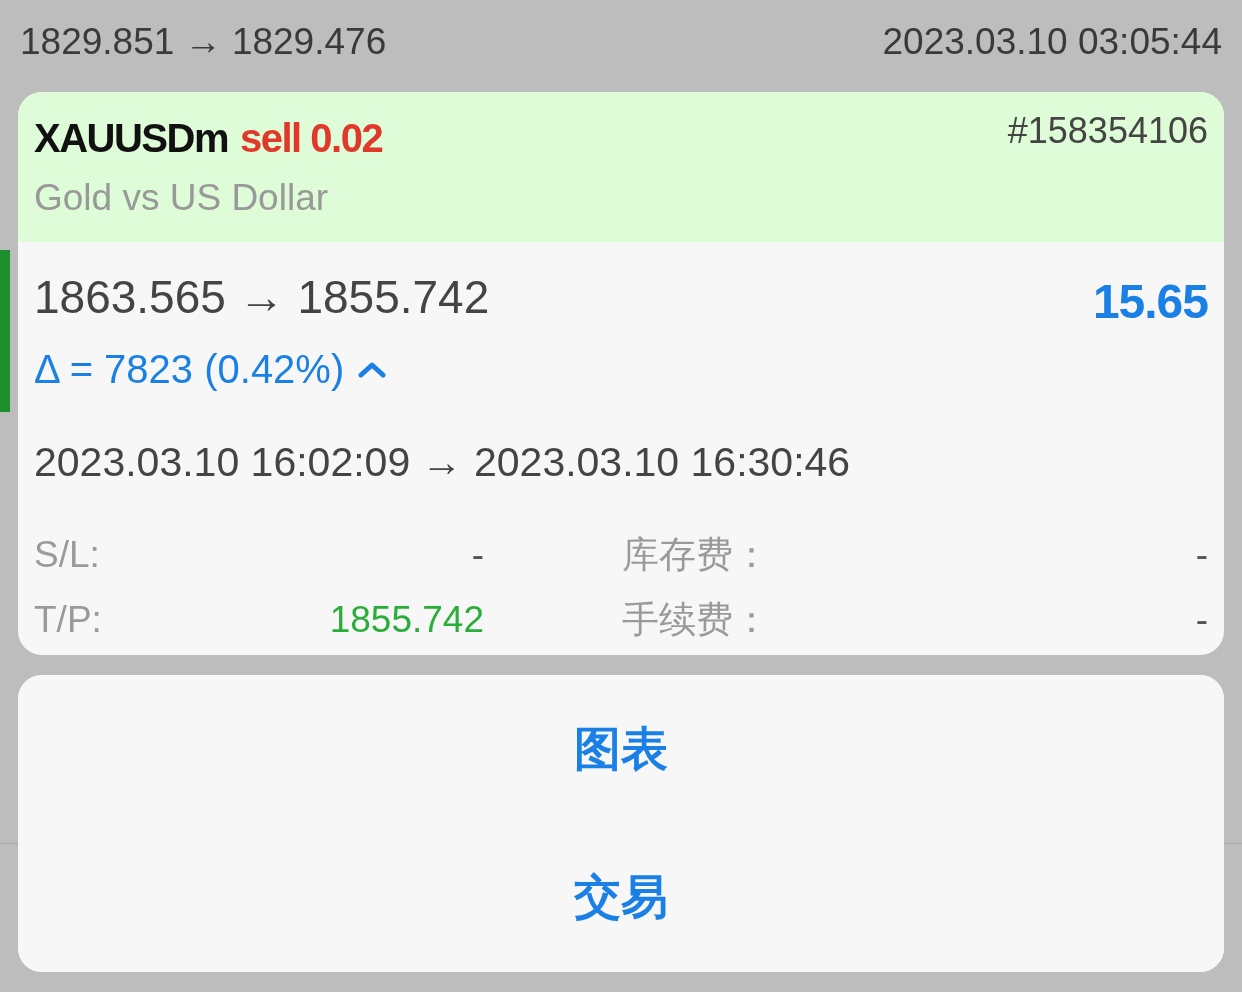  What do you see at coordinates (1107, 131) in the screenshot?
I see `ticket-number: #158354106` at bounding box center [1107, 131].